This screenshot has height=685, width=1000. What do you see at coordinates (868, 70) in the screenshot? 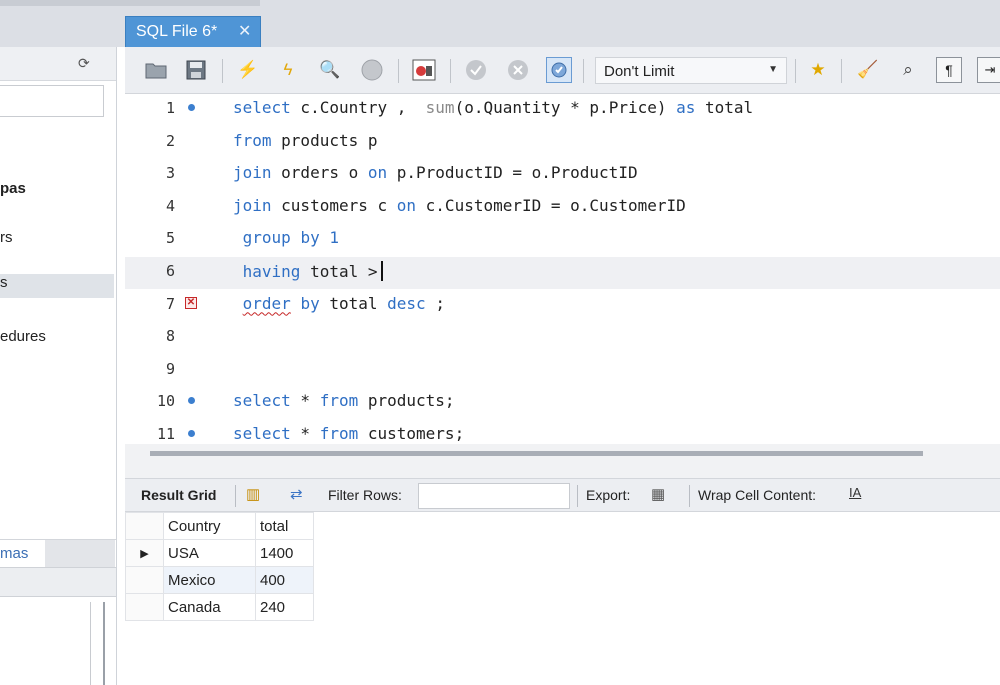
I see `beautify-icon: 🧹` at bounding box center [868, 70].